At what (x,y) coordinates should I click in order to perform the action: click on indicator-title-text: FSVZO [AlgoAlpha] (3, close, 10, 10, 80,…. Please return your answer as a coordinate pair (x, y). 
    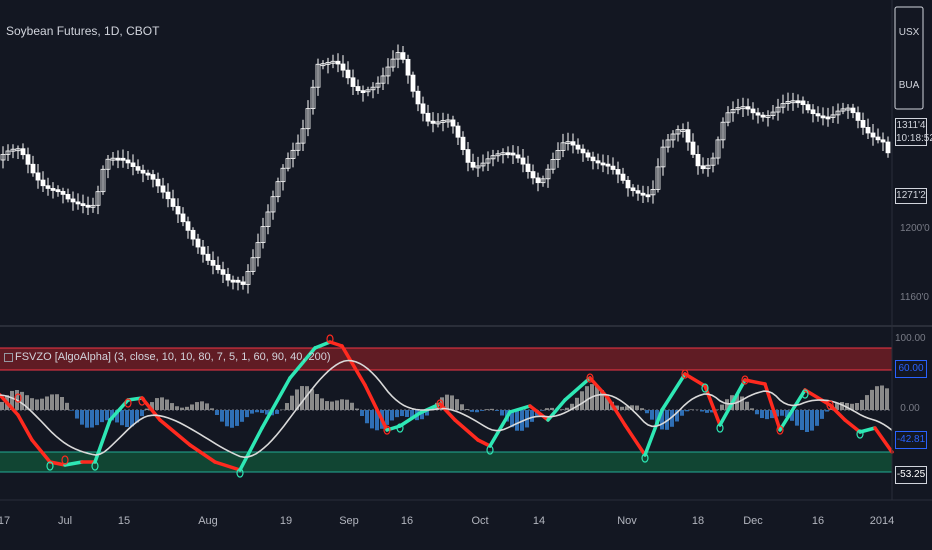
    Looking at the image, I should click on (173, 357).